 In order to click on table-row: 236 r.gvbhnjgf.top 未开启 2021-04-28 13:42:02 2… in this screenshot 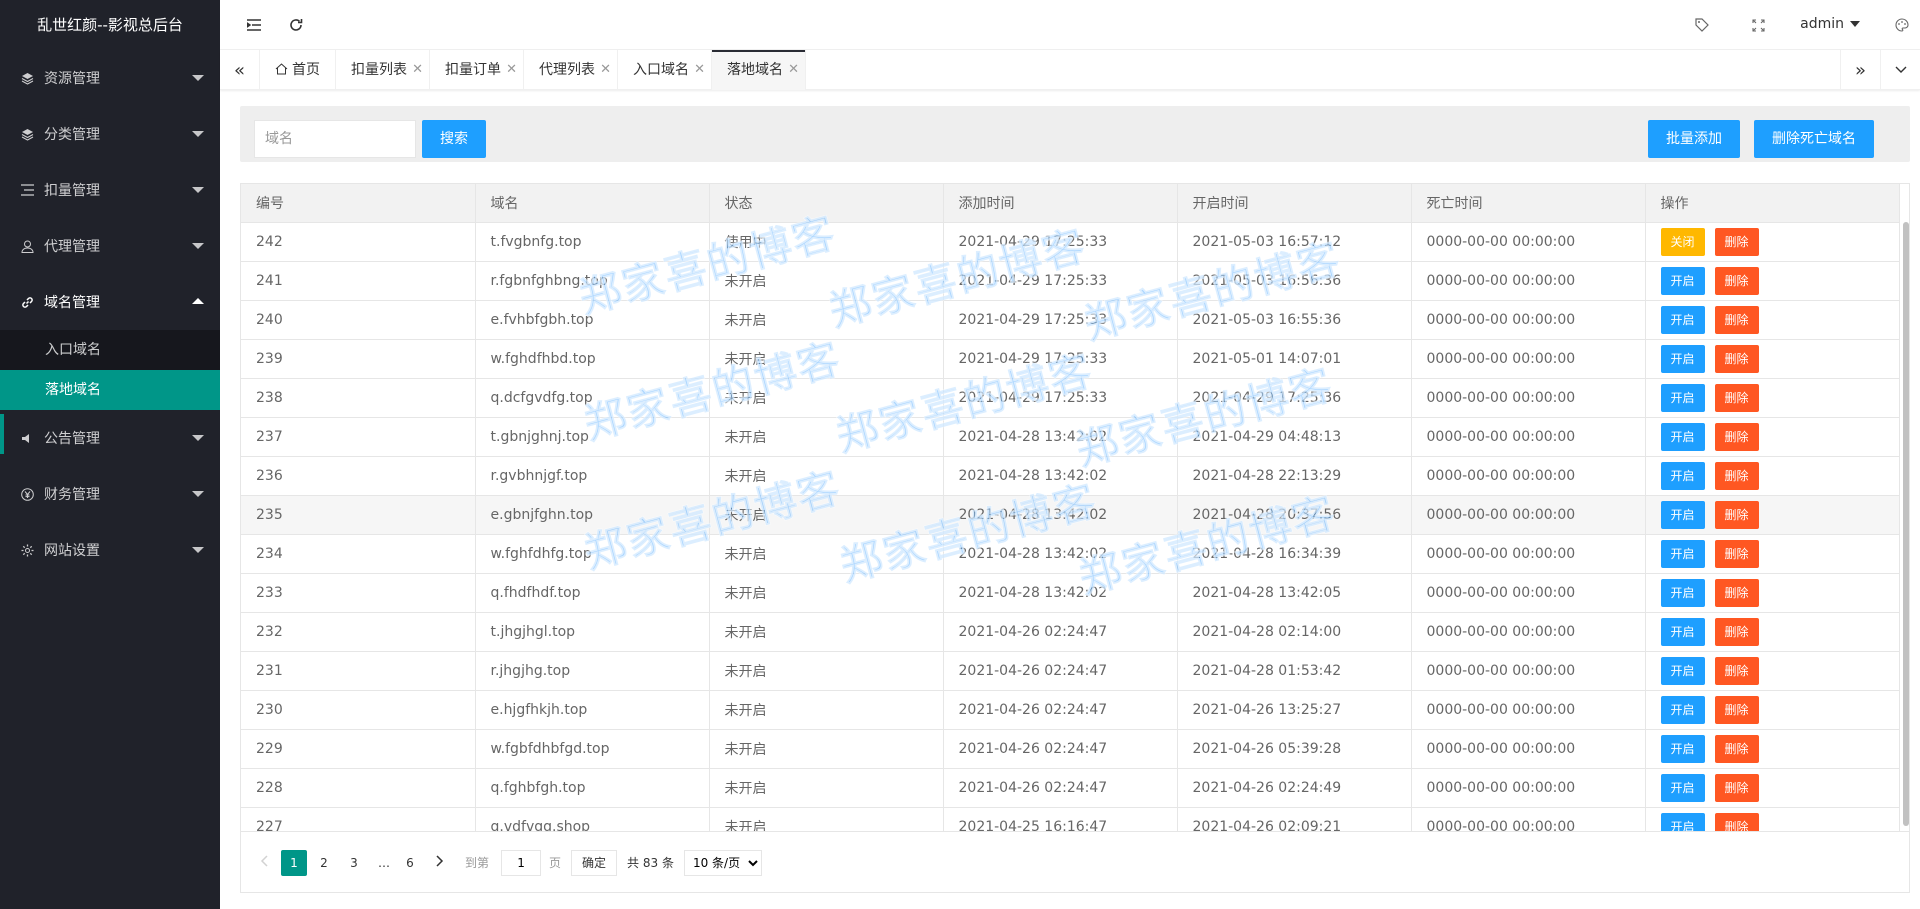, I will do `click(1070, 476)`.